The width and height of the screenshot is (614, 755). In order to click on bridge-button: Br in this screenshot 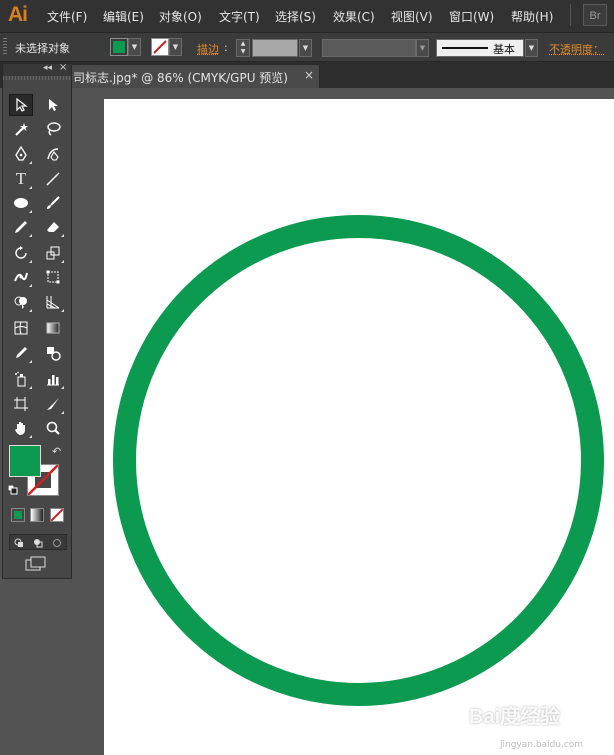, I will do `click(595, 15)`.